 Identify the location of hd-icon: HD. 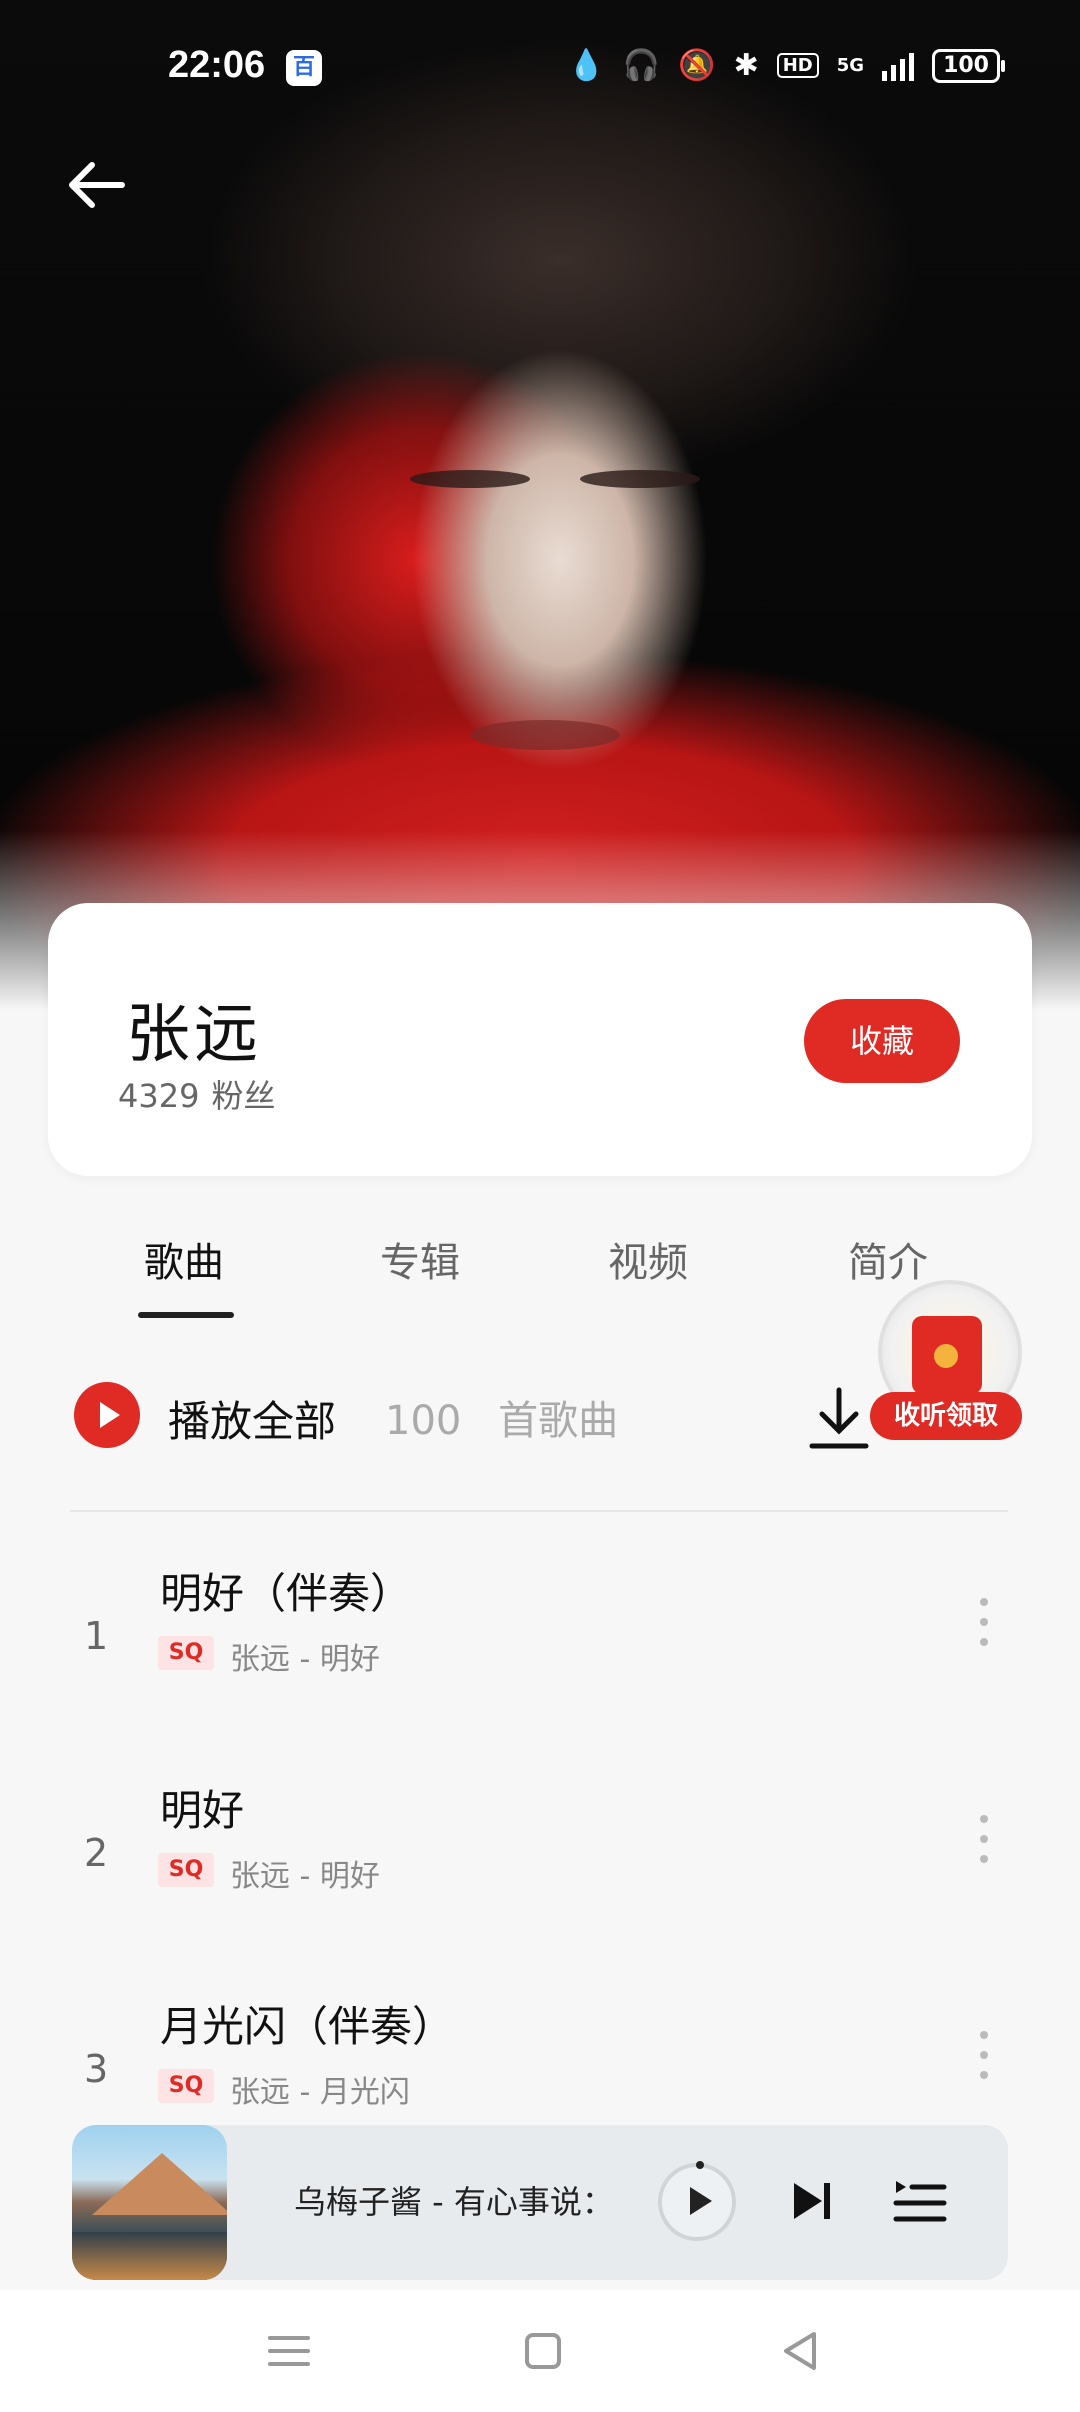
(797, 65).